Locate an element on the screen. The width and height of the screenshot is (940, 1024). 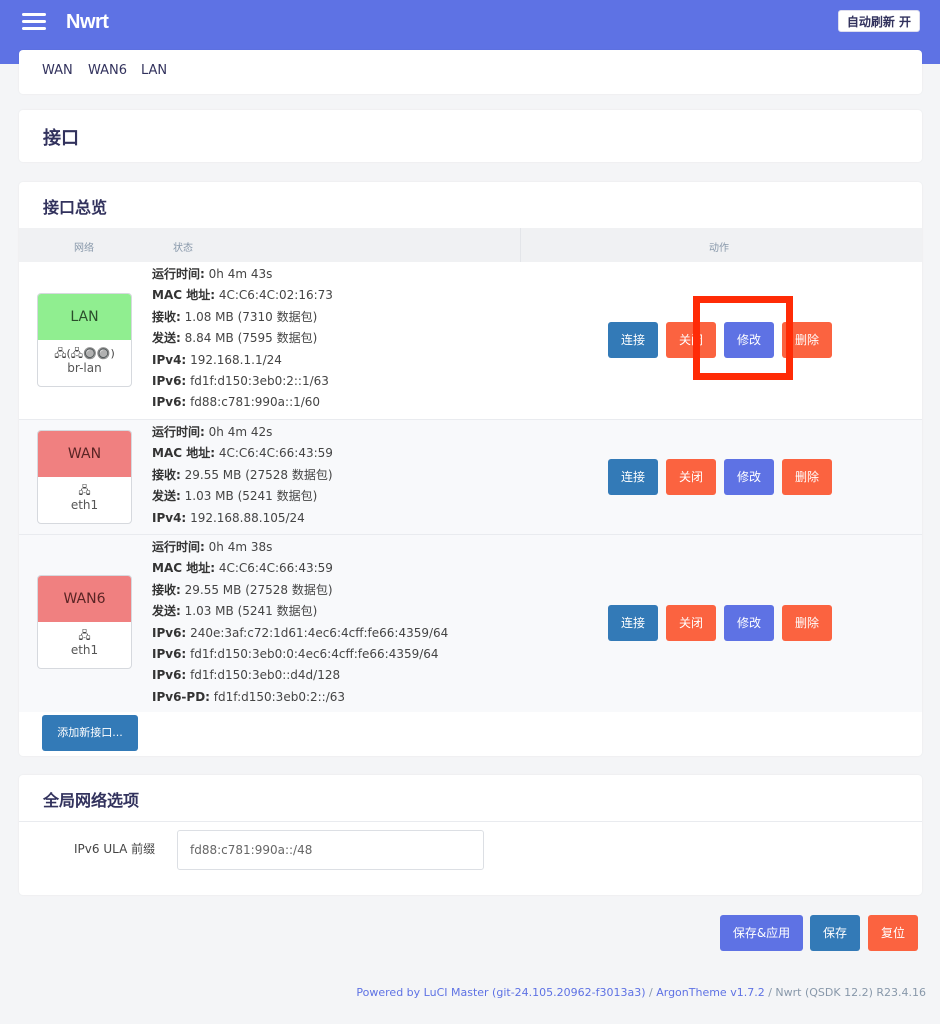
status-line: 发送: 8.84 MB (7595 数据包) is located at coordinates (235, 338).